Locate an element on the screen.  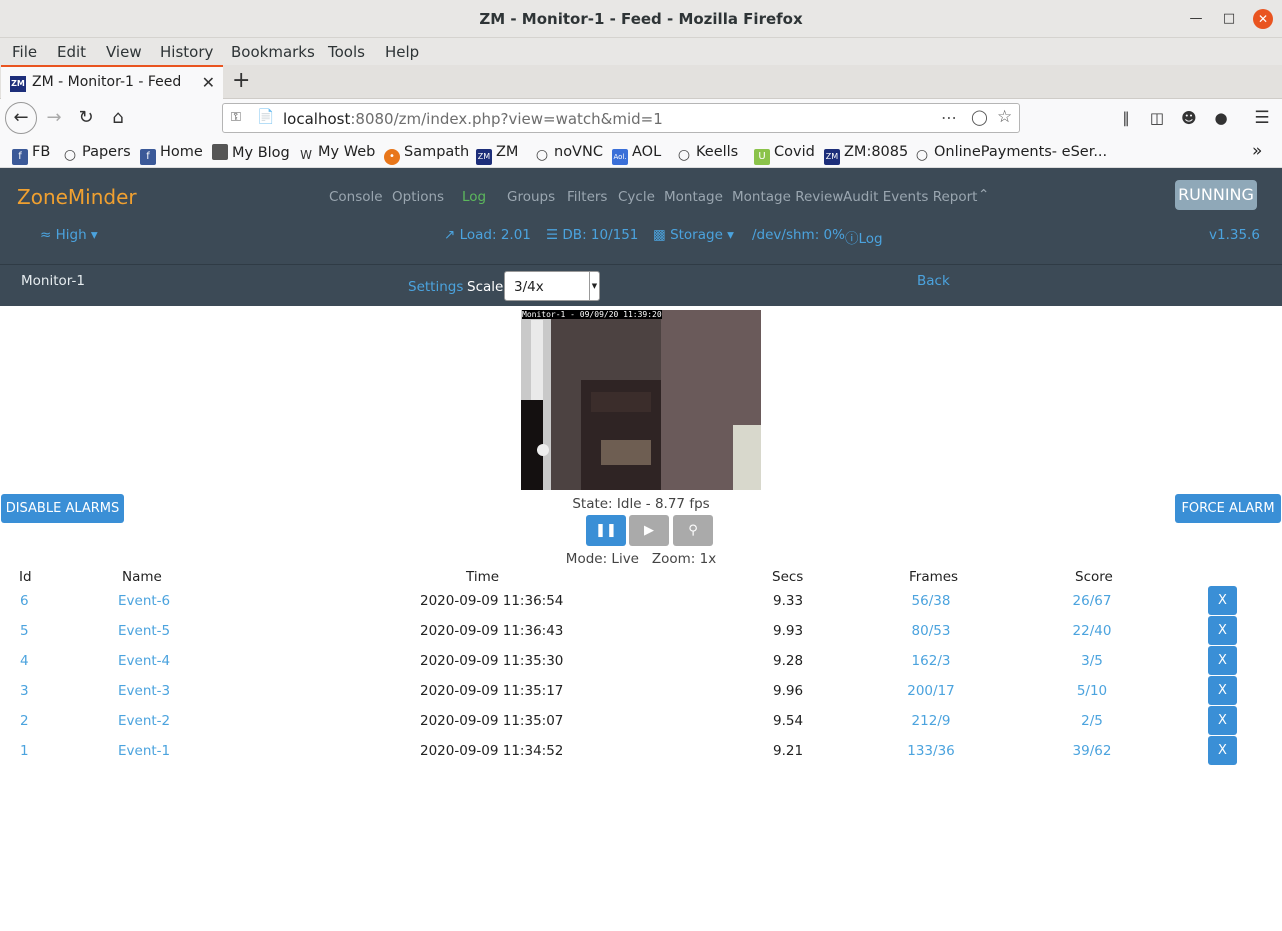
nav-cycle: Cycle is located at coordinates (636, 197).